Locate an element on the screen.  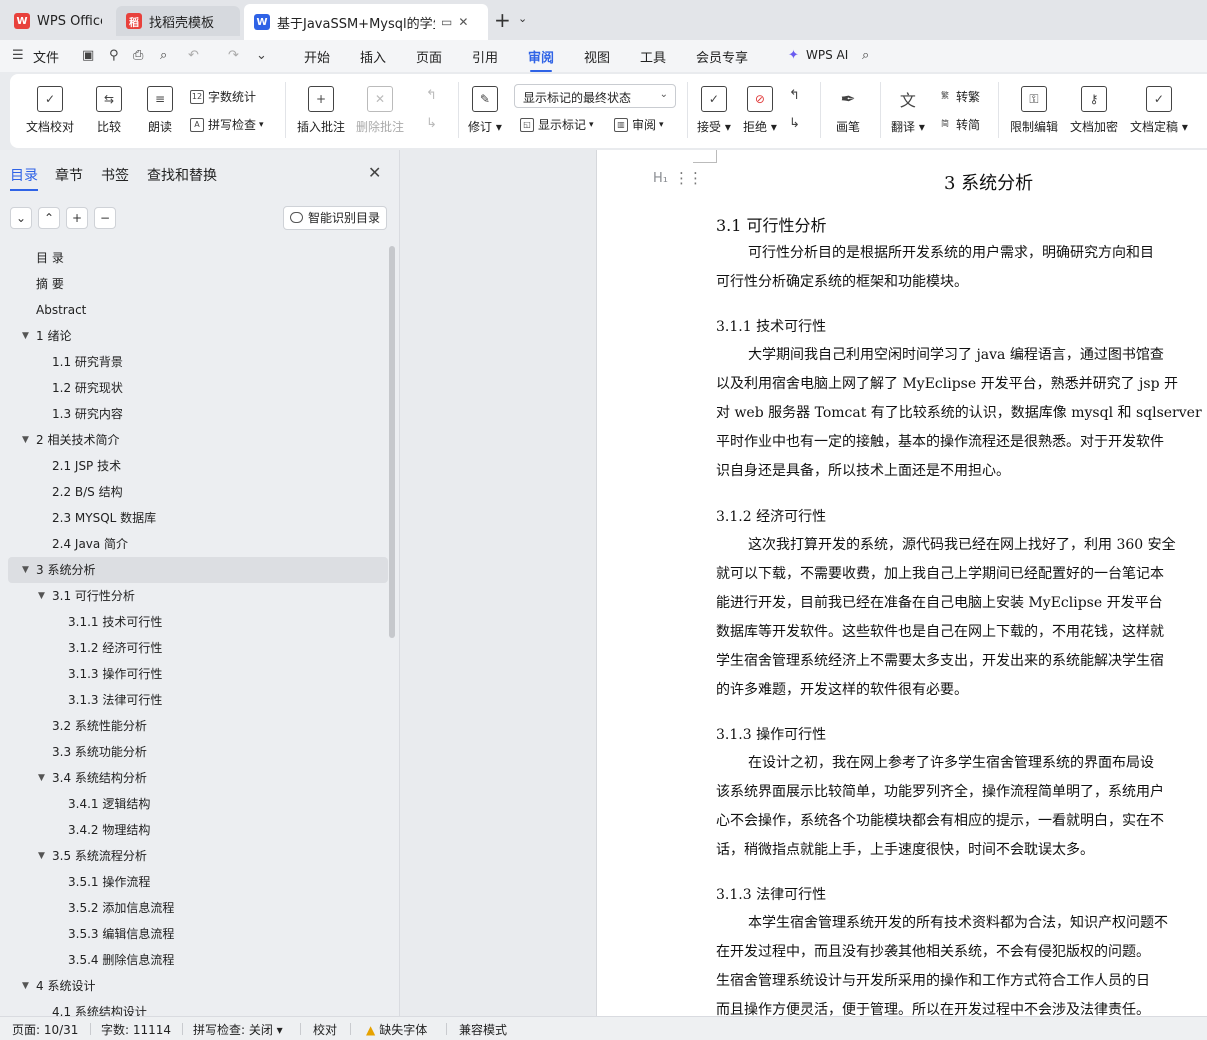
toc-item: ▼ 1 绪论 is located at coordinates (198, 336).